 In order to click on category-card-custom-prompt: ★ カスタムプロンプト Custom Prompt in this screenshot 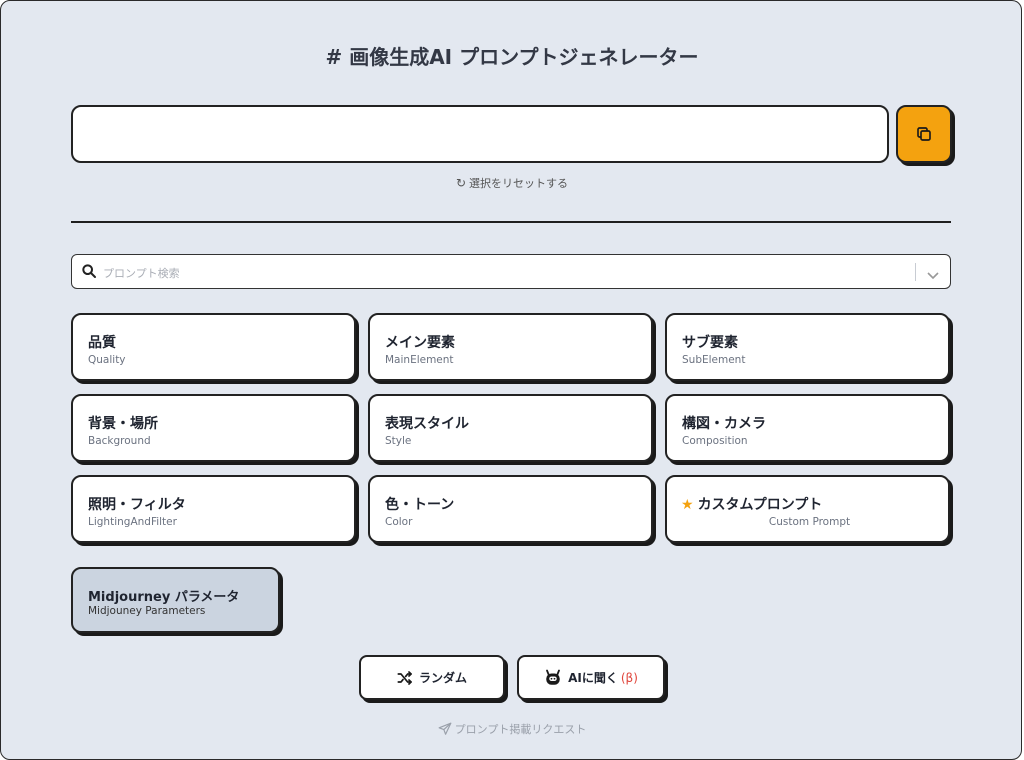, I will do `click(807, 509)`.